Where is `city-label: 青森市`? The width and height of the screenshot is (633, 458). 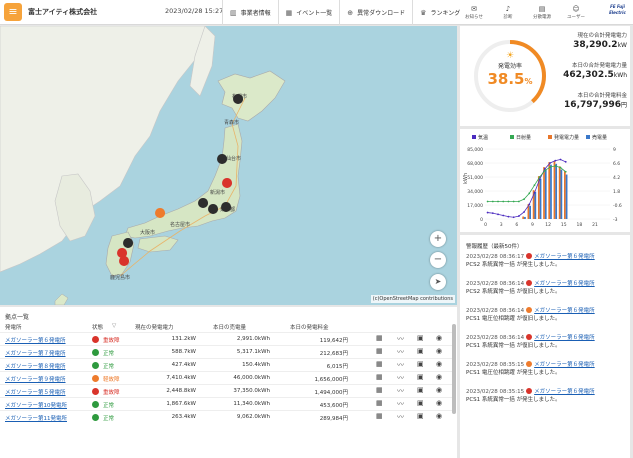
city-label: 青森市 is located at coordinates (231, 122).